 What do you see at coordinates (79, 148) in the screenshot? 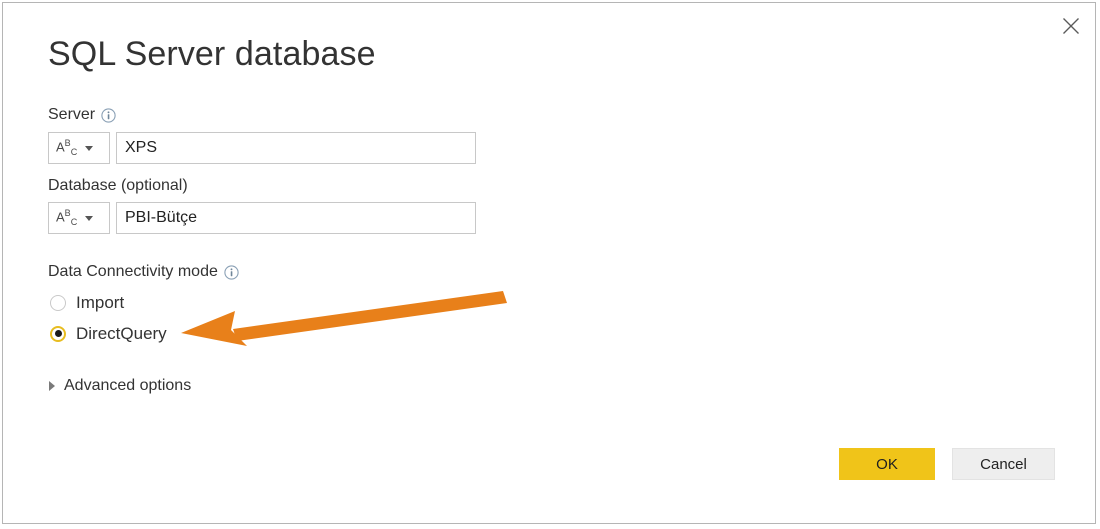
I see `server-type-picker: ABC` at bounding box center [79, 148].